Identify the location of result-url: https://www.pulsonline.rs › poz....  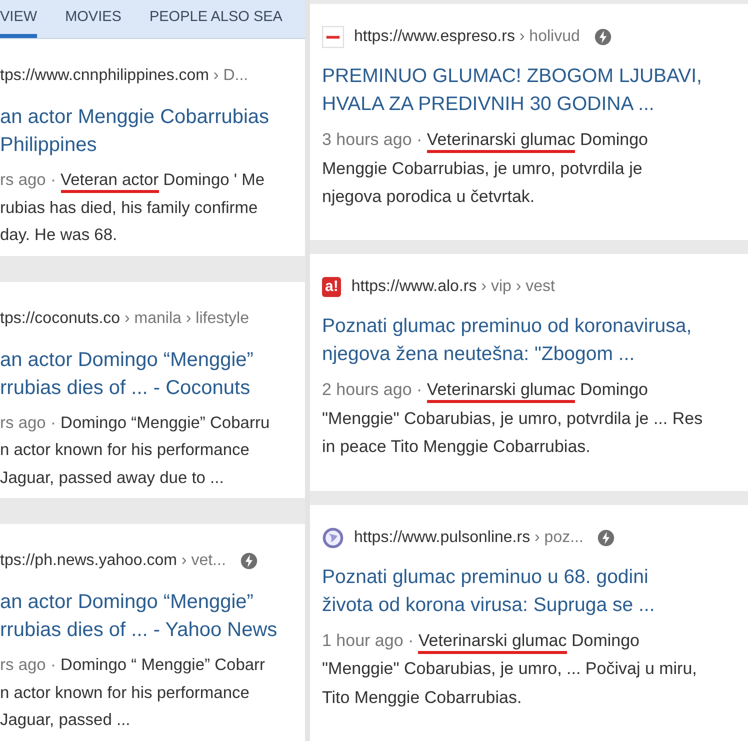
(469, 537).